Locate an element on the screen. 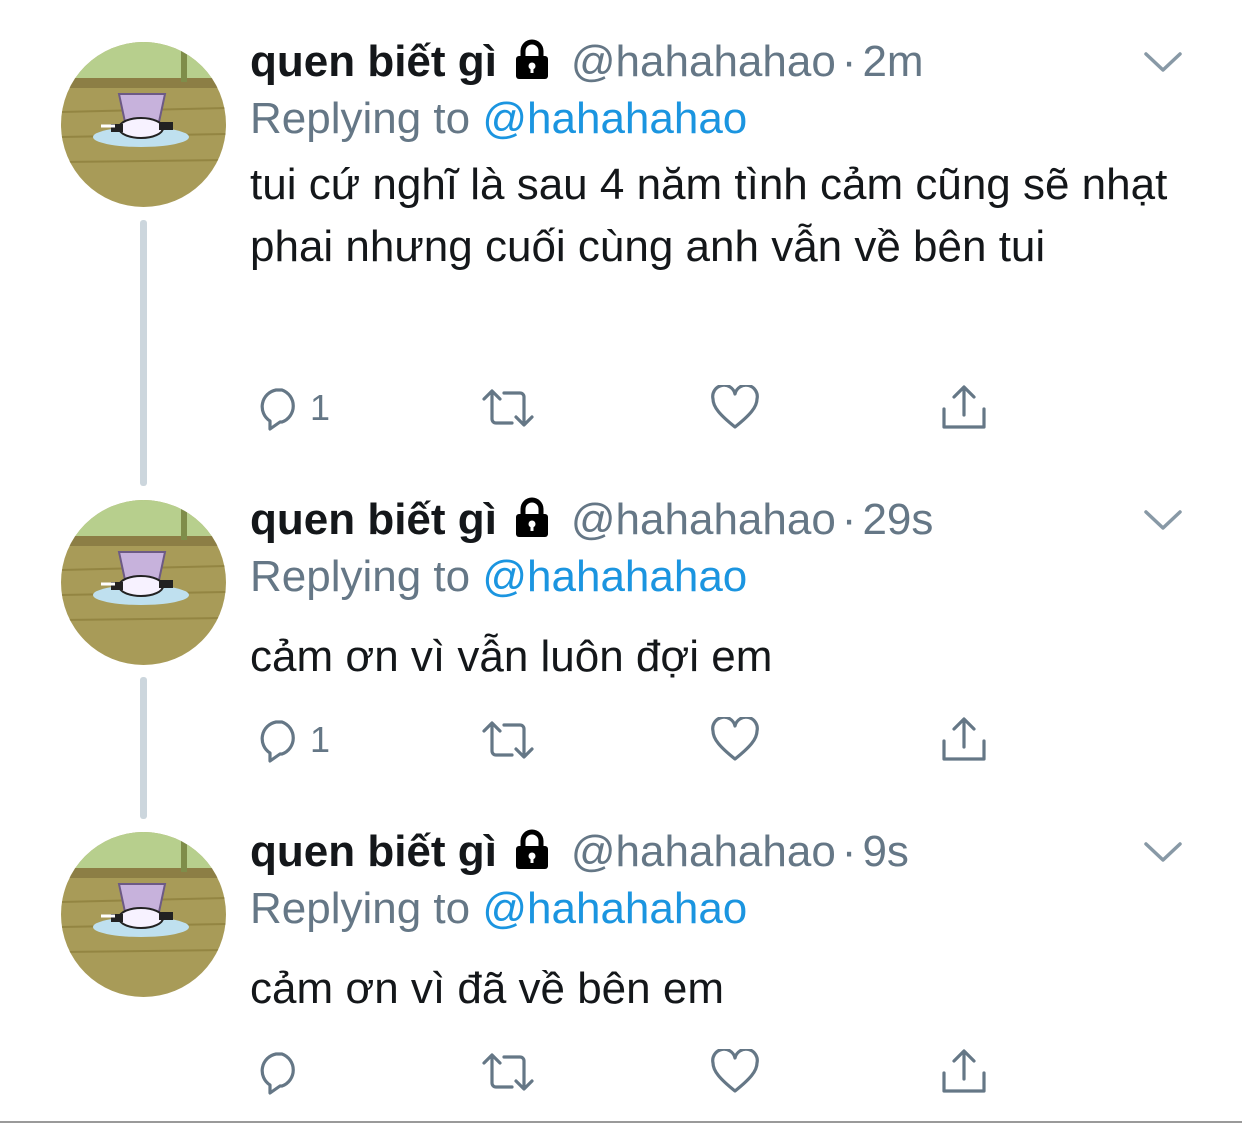 The image size is (1242, 1127). reply-button is located at coordinates (283, 1072).